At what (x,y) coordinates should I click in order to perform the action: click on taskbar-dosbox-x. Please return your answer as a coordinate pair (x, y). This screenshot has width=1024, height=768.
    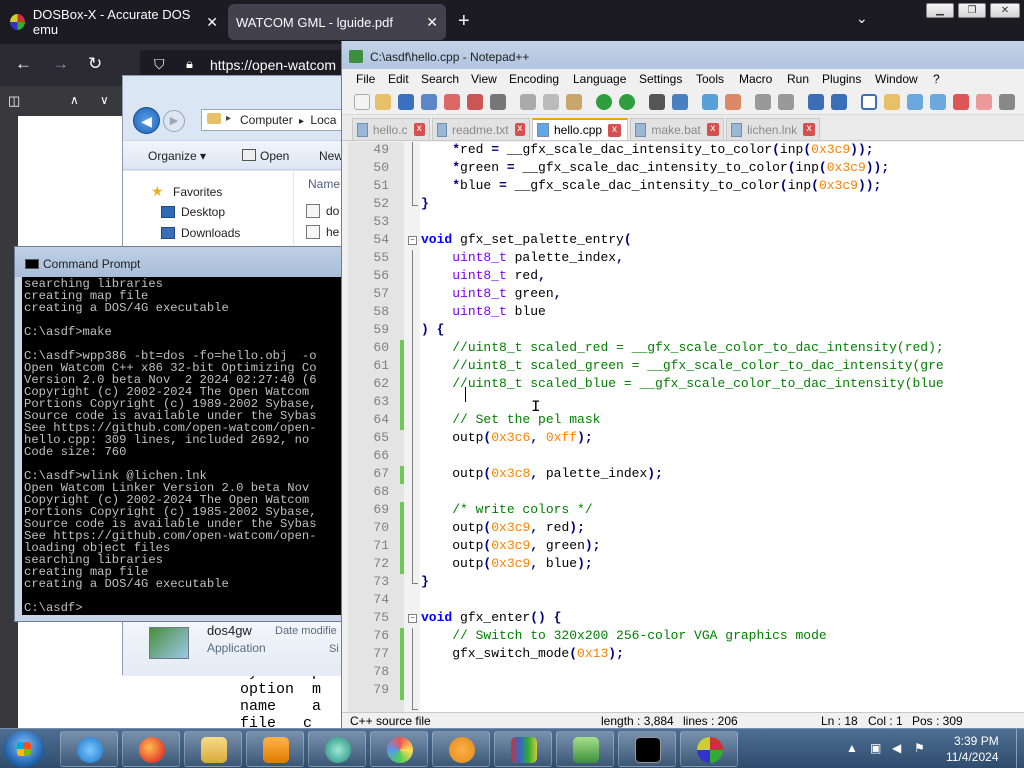
    Looking at the image, I should click on (709, 749).